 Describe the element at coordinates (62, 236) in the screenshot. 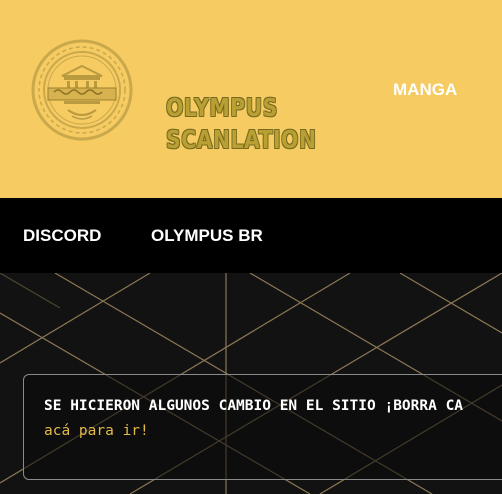

I see `nav-link-discord: DISCORD` at that location.